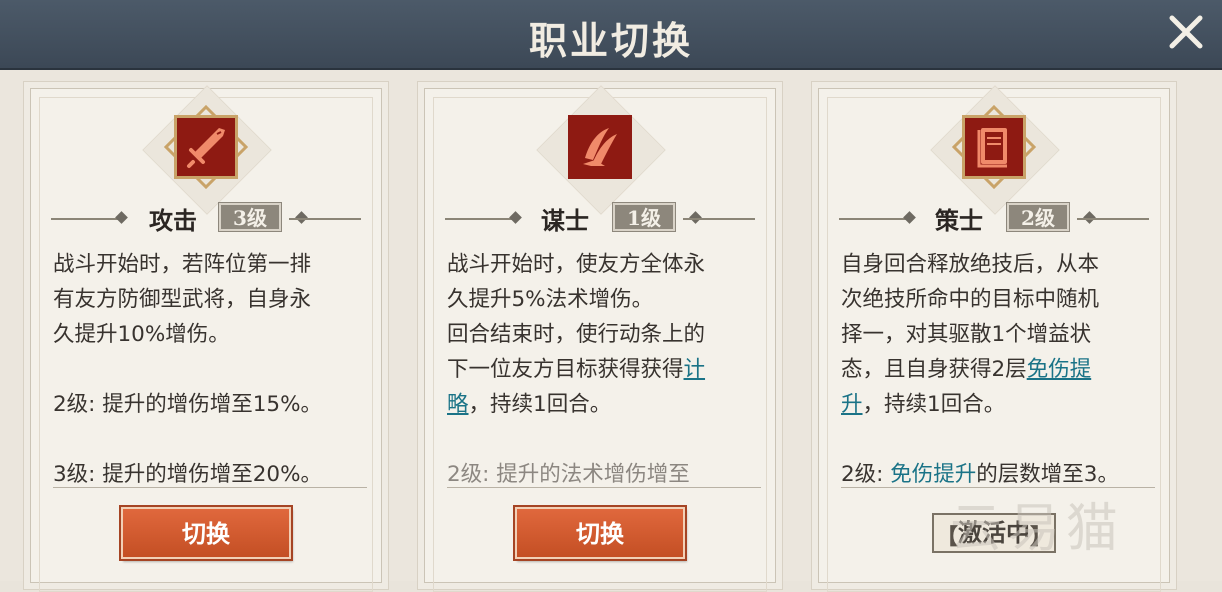 The image size is (1222, 592). I want to click on class-name: 攻击, so click(173, 220).